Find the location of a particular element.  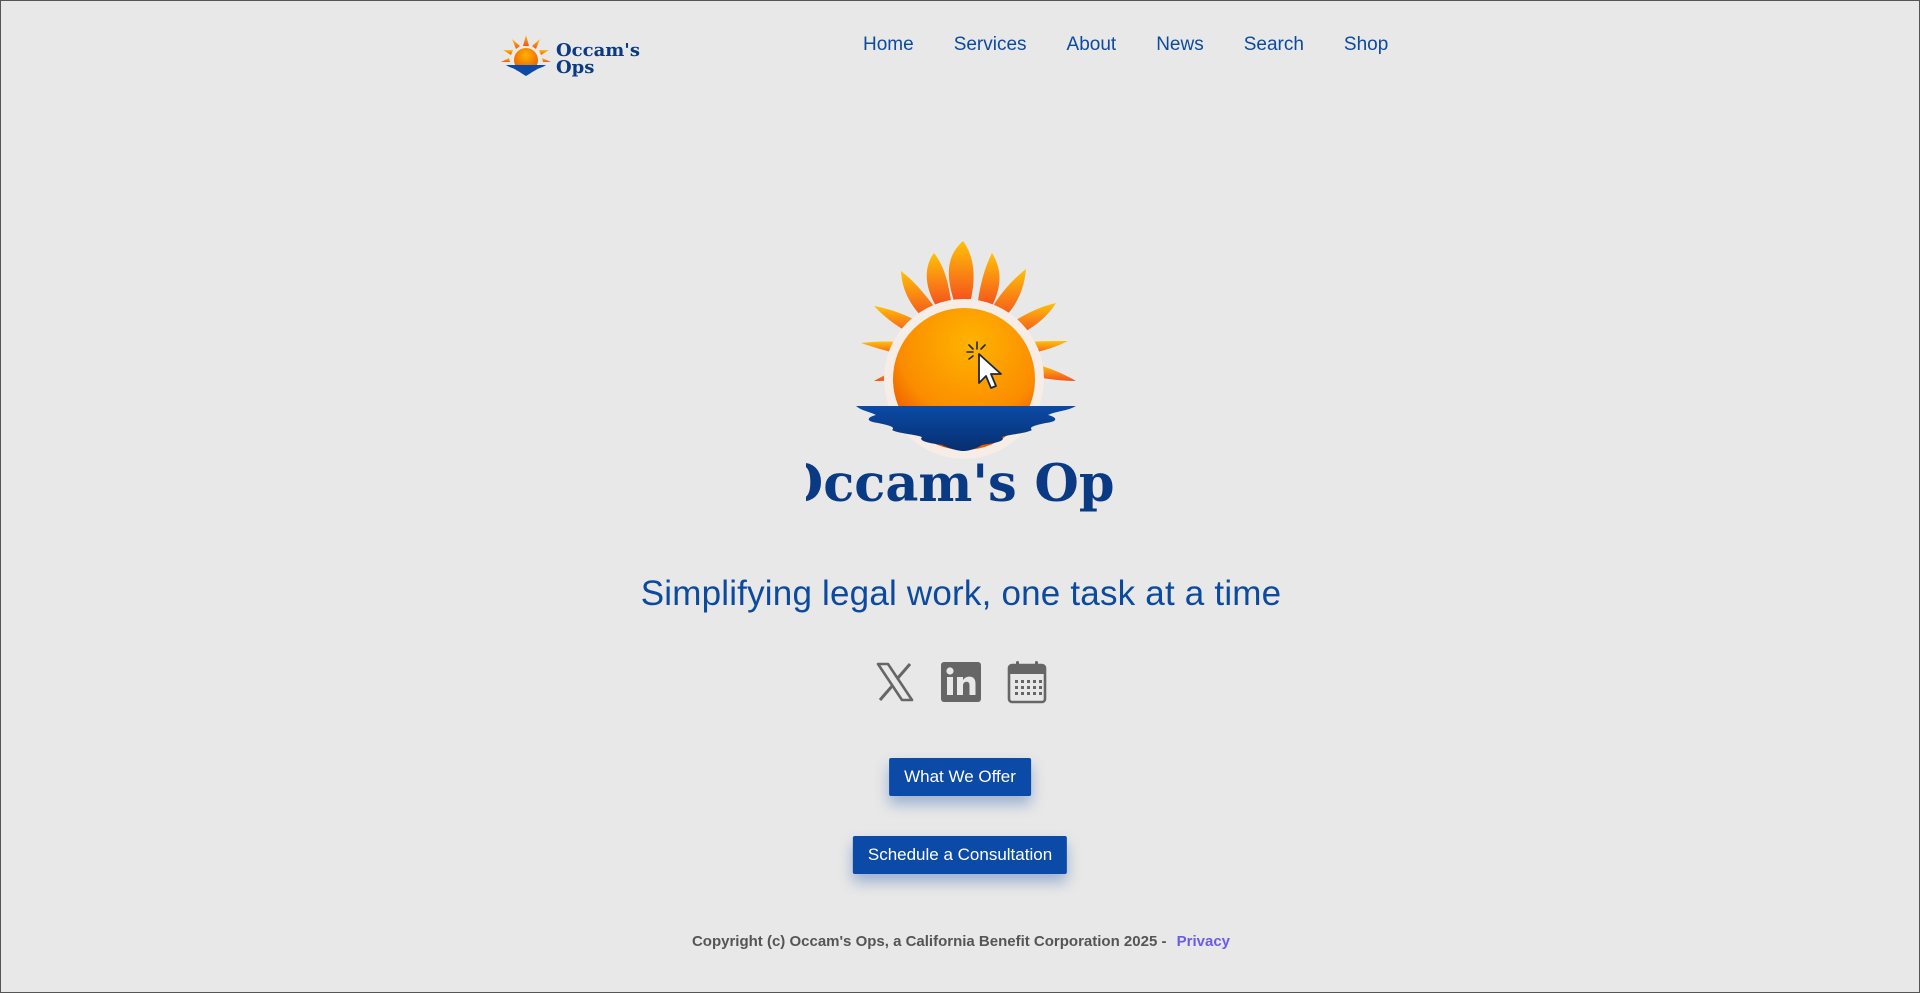

main-nav: Home Services About News Search Shop is located at coordinates (1125, 45).